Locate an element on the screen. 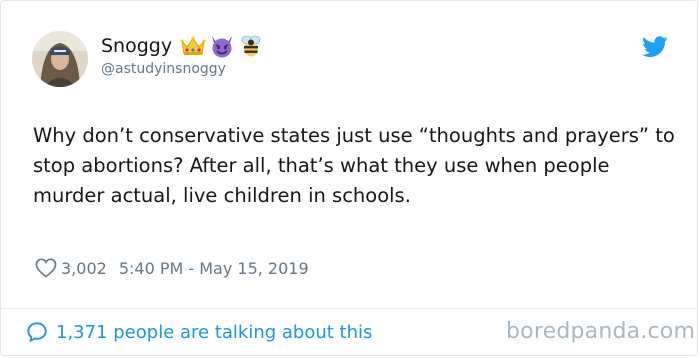 The image size is (700, 358). user-handle: @astudyinsnoggy is located at coordinates (163, 69).